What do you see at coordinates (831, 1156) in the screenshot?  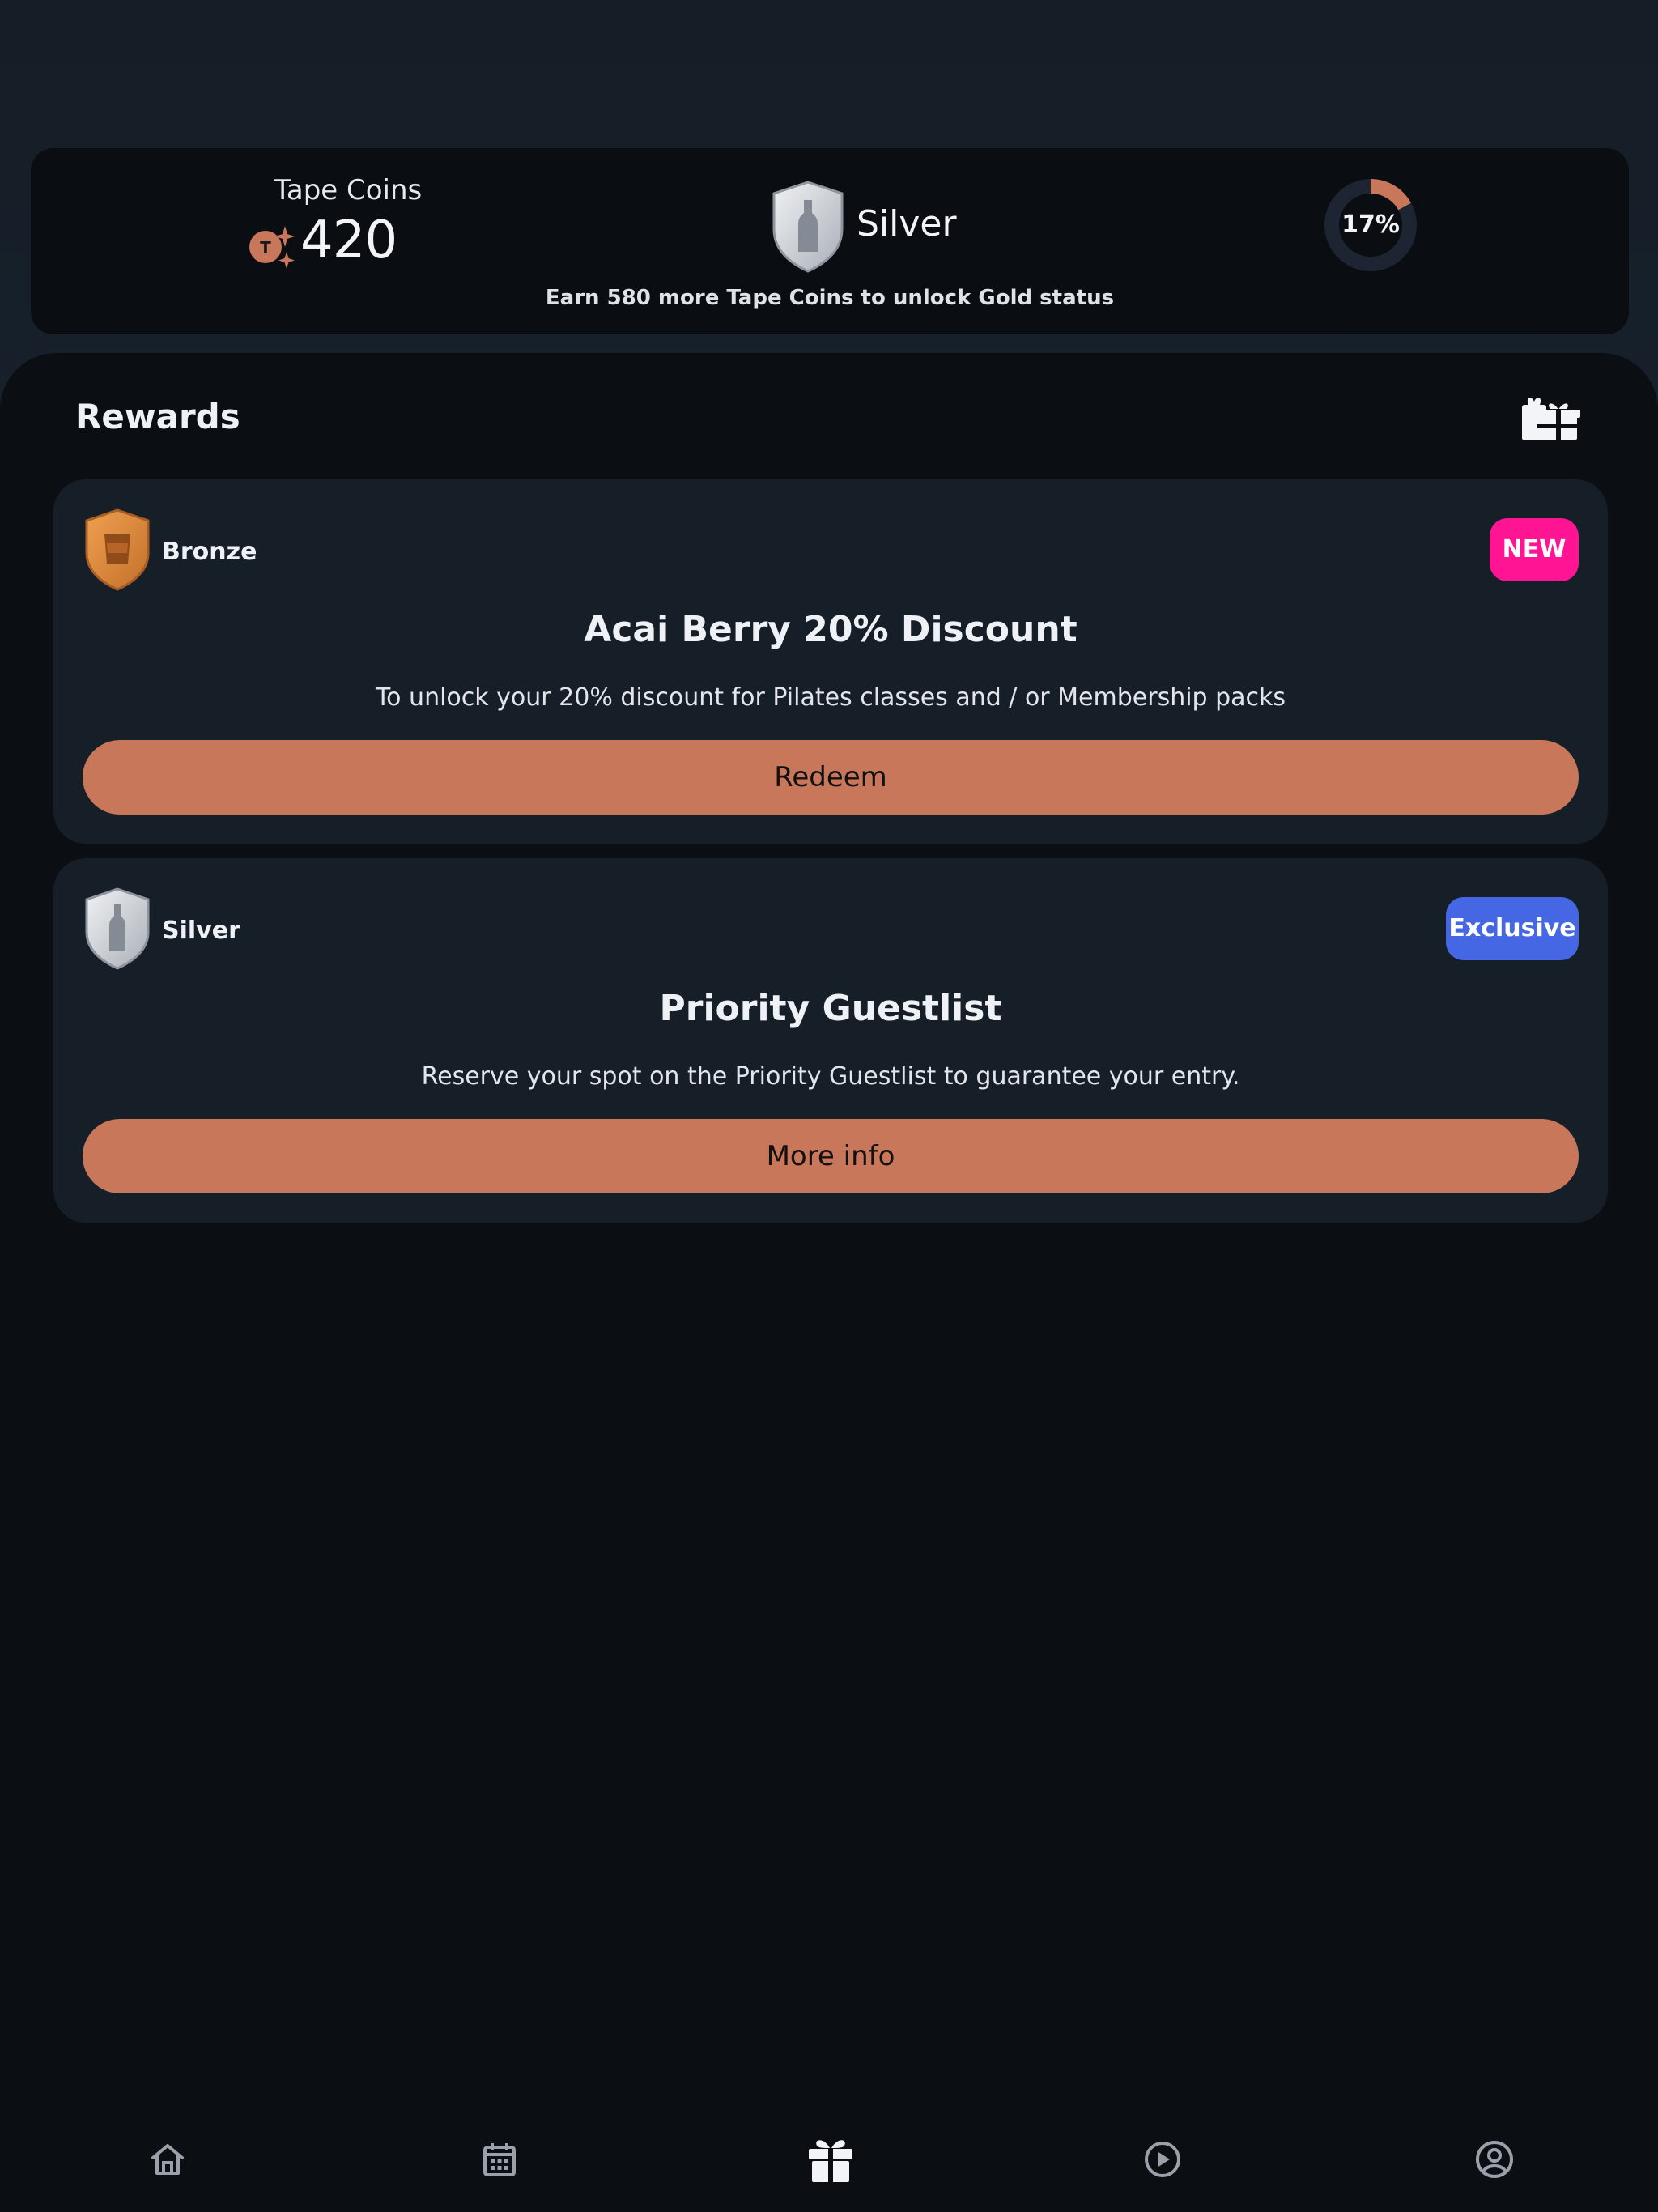 I see `more-info-button: More info` at bounding box center [831, 1156].